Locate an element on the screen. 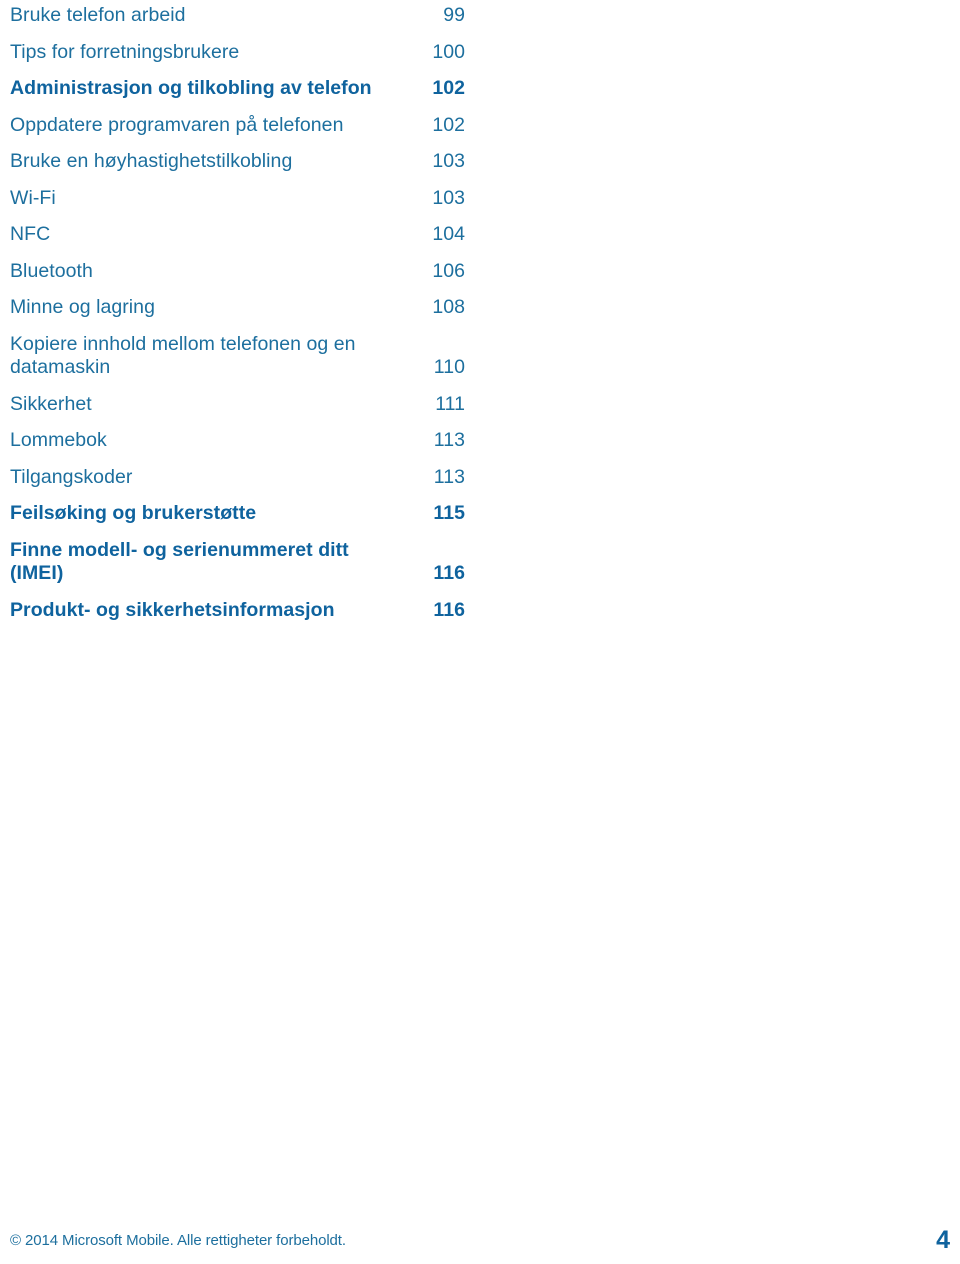 The width and height of the screenshot is (960, 1264). toc-entry-page-number: 115 is located at coordinates (449, 513).